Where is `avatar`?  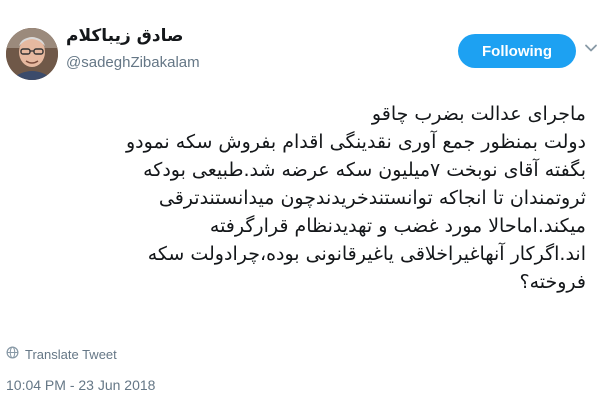
avatar is located at coordinates (32, 54).